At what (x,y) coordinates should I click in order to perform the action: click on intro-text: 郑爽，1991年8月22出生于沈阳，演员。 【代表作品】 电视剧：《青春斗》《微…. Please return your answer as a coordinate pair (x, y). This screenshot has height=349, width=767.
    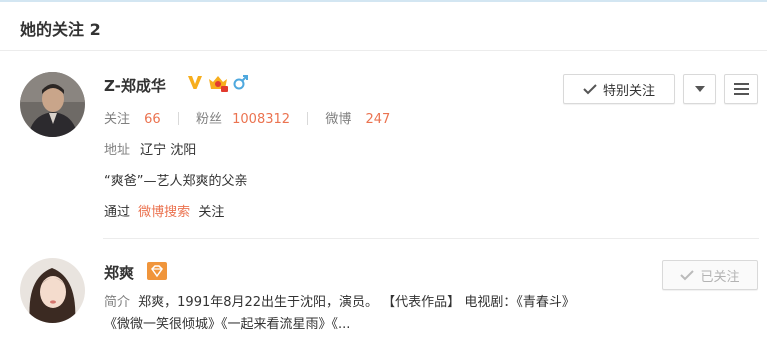
    Looking at the image, I should click on (336, 313).